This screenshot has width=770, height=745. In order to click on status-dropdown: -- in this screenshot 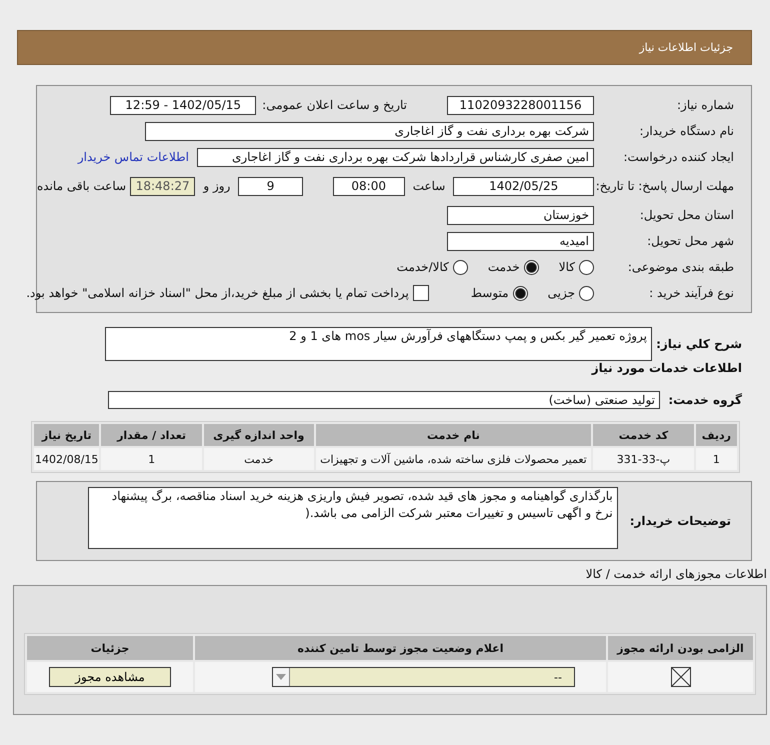, I will do `click(423, 677)`.